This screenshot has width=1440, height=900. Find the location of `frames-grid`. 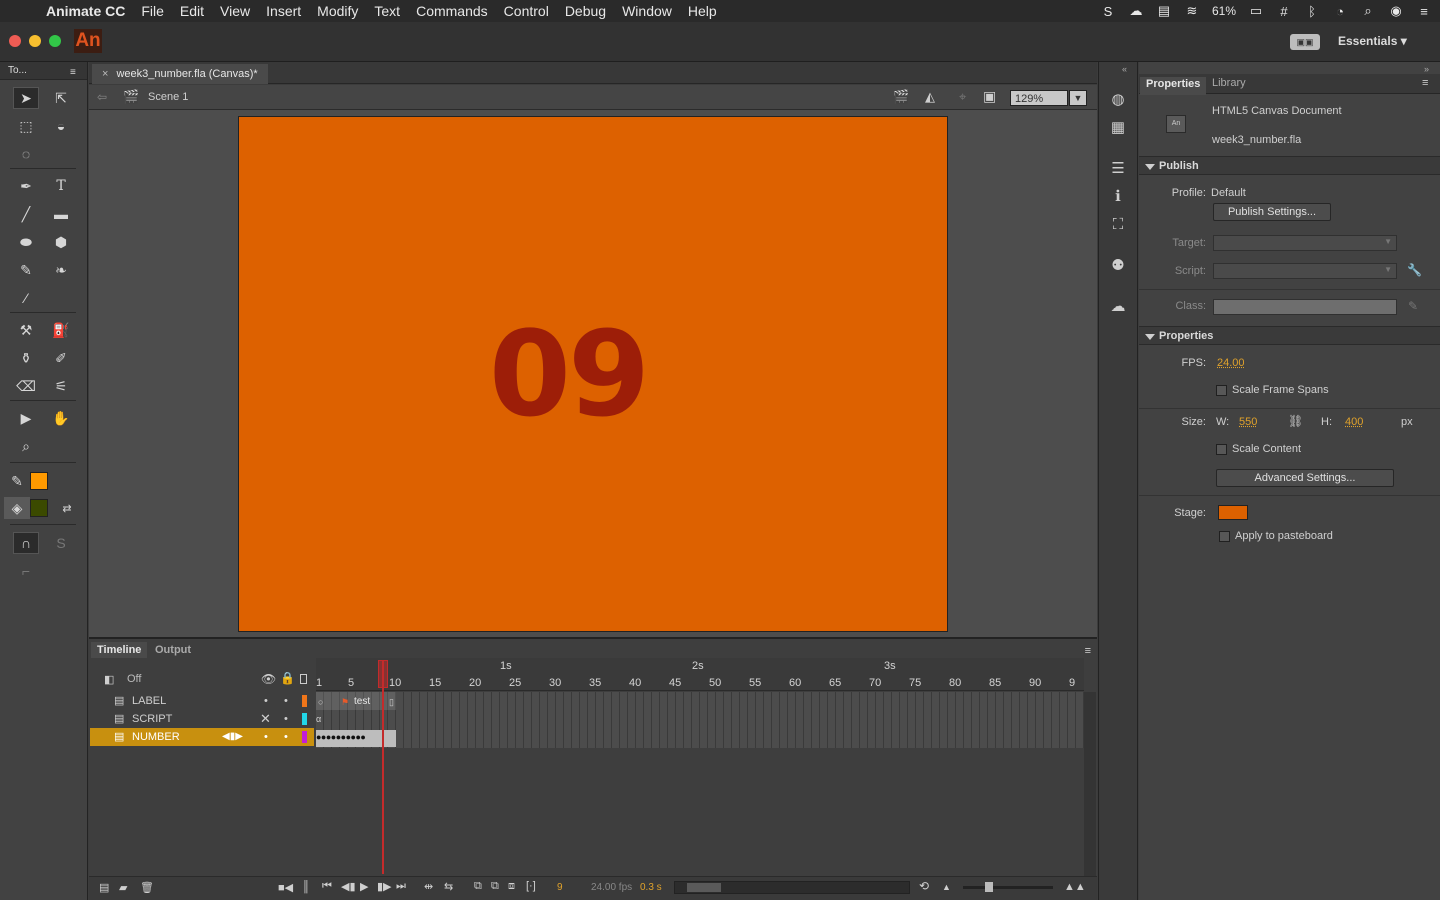

frames-grid is located at coordinates (700, 720).